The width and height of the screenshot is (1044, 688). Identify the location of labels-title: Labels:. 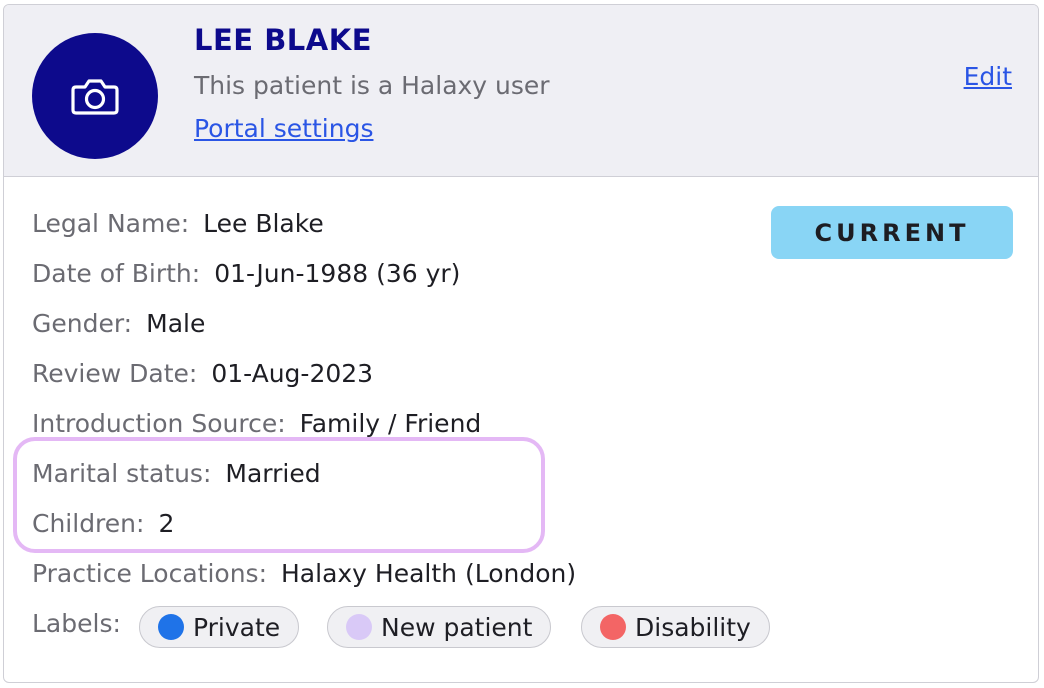
(83, 624).